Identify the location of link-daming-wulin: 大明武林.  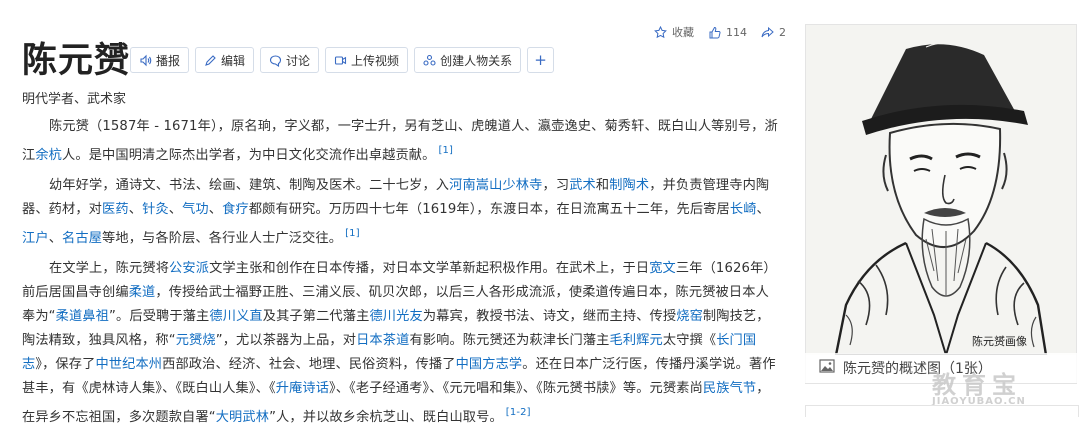
(242, 417).